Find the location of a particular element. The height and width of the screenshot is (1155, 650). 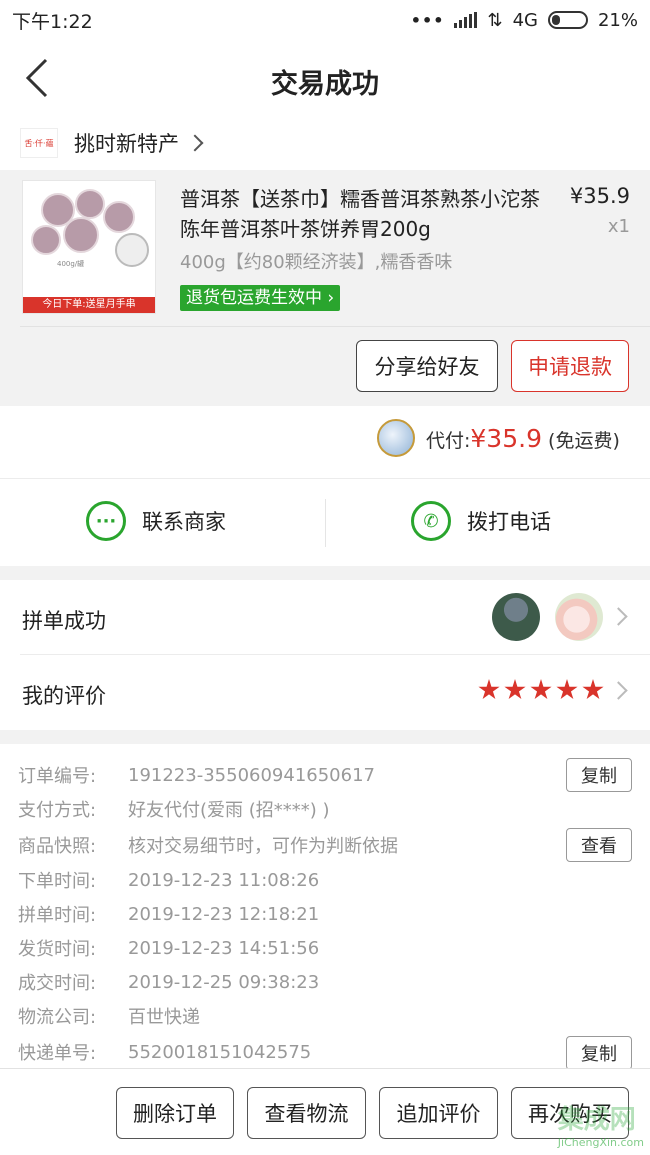

payment-amount: ¥35.9 is located at coordinates (506, 438).